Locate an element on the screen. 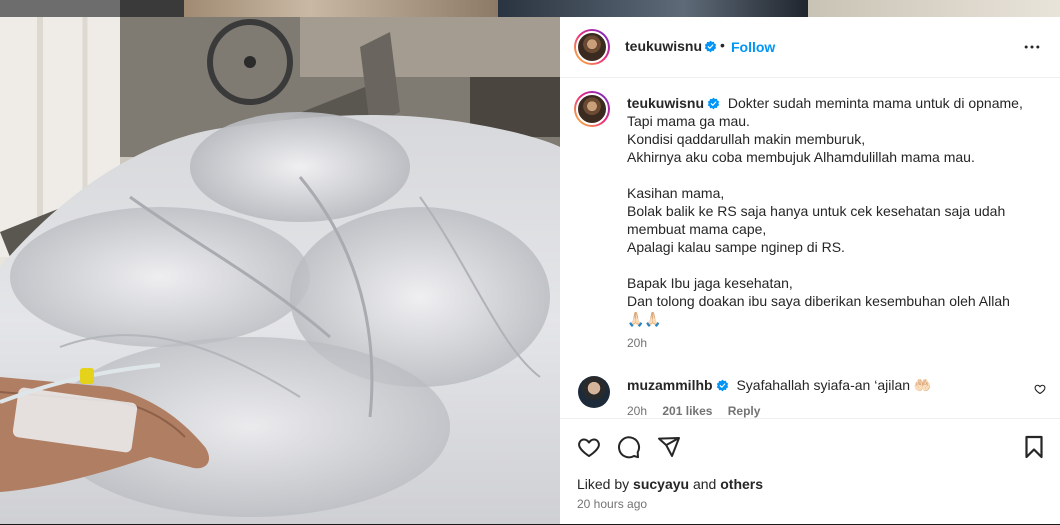 This screenshot has width=1060, height=525. caption-line: Kondisi qaddarullah makin memburuk, is located at coordinates (746, 139).